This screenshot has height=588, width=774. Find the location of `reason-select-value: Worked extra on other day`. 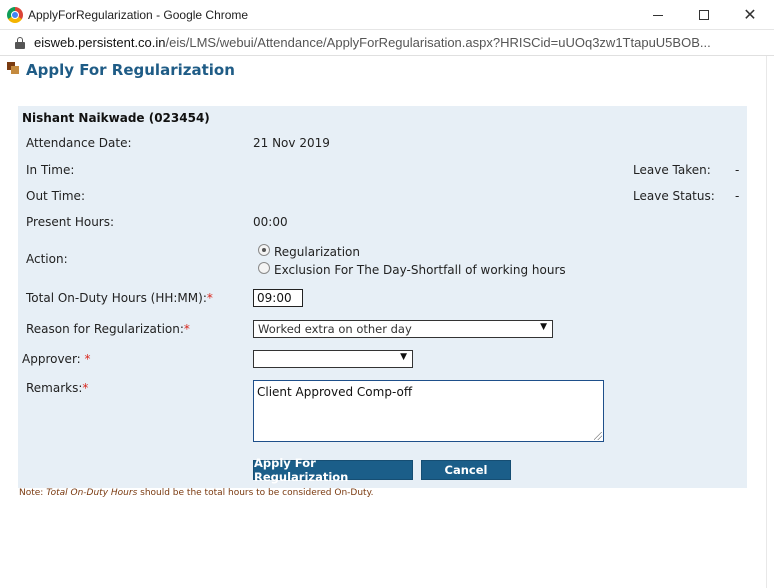

reason-select-value: Worked extra on other day is located at coordinates (335, 329).